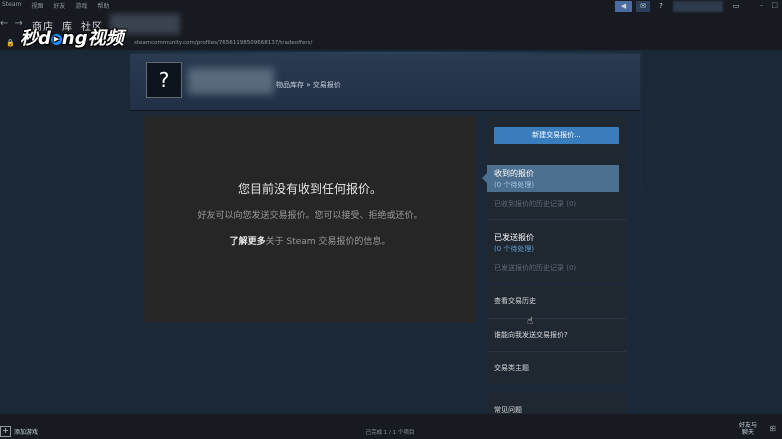 This screenshot has width=782, height=439. I want to click on friends-chat-button: 好友与 聊天, so click(748, 429).